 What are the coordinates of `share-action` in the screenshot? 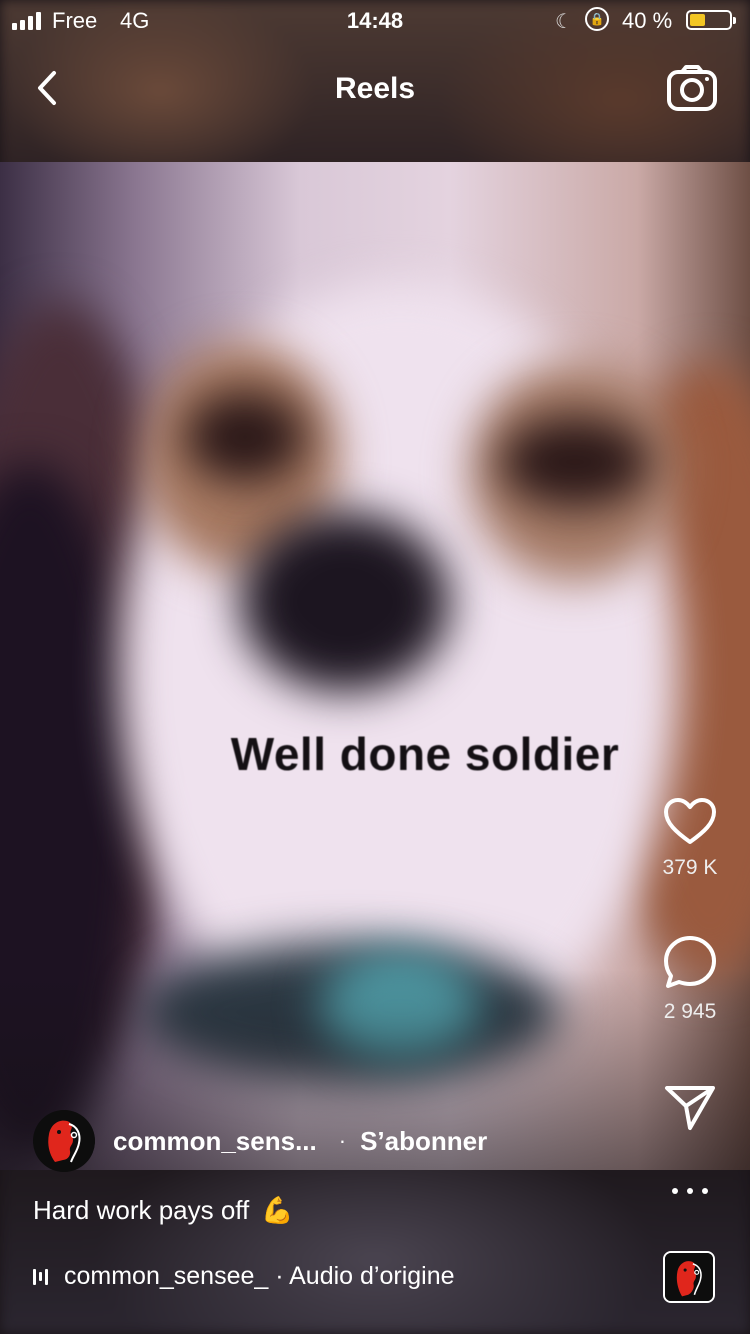 It's located at (690, 1107).